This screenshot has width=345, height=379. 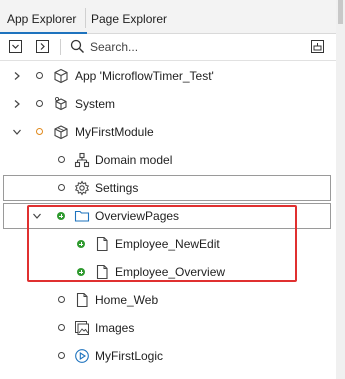 What do you see at coordinates (17, 132) in the screenshot?
I see `chevron-down-icon` at bounding box center [17, 132].